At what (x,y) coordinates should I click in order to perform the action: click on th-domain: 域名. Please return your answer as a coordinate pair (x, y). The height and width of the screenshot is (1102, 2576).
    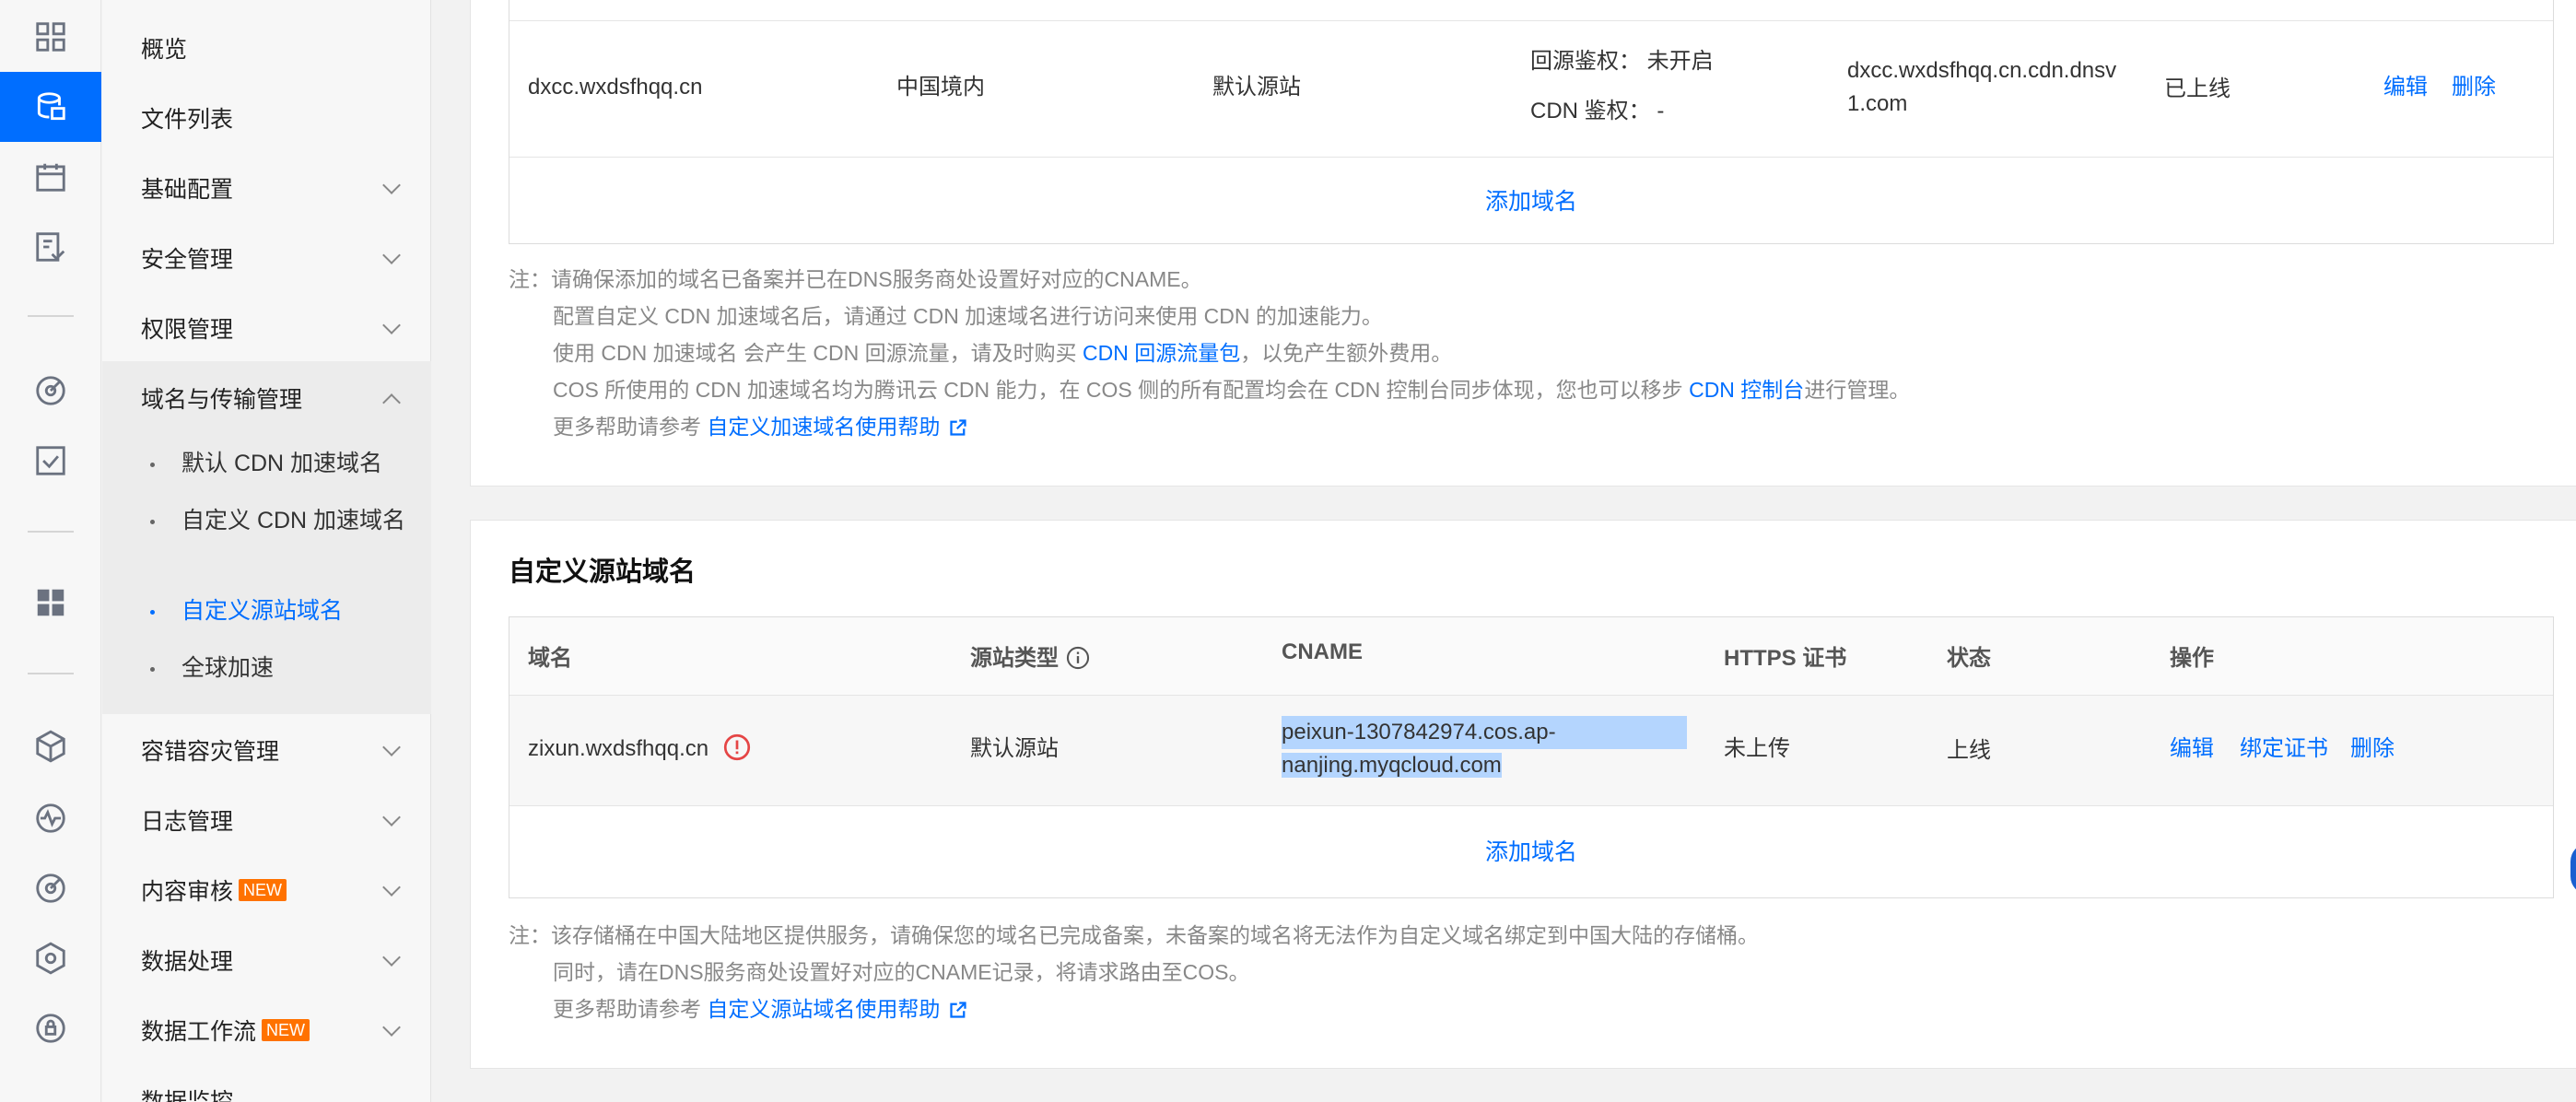
    Looking at the image, I should click on (550, 658).